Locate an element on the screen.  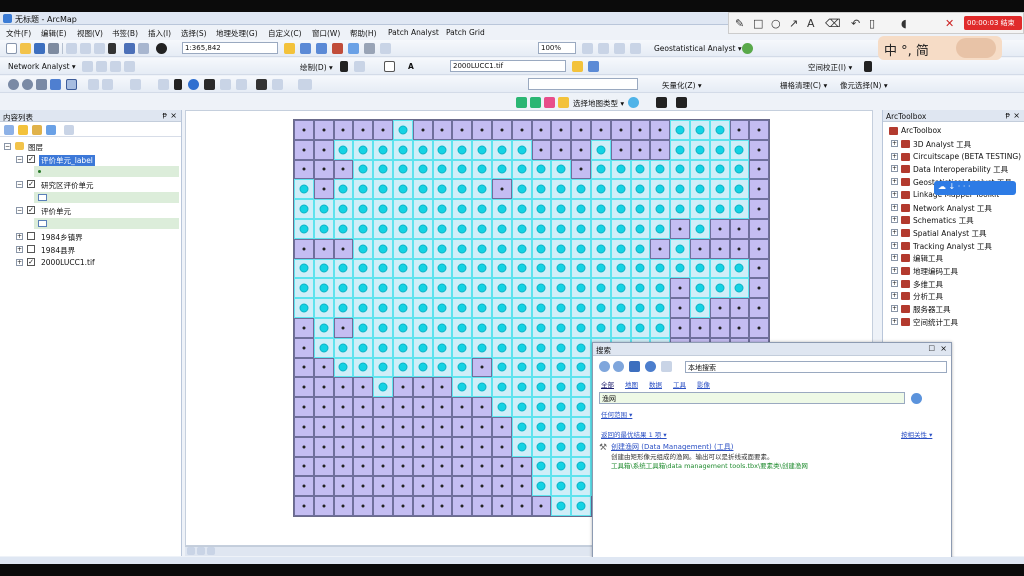
tab-all: 全部 is located at coordinates (607, 384).